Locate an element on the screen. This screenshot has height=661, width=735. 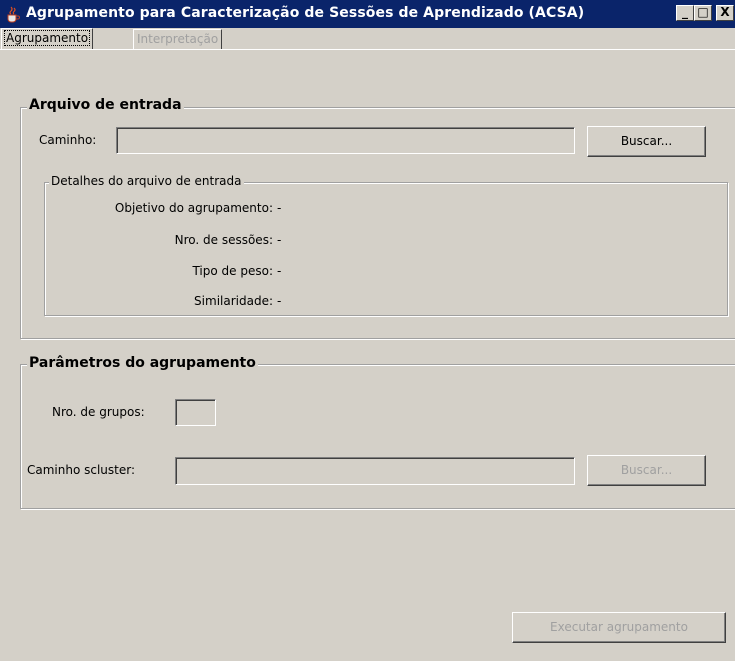
groups-input is located at coordinates (195, 412).